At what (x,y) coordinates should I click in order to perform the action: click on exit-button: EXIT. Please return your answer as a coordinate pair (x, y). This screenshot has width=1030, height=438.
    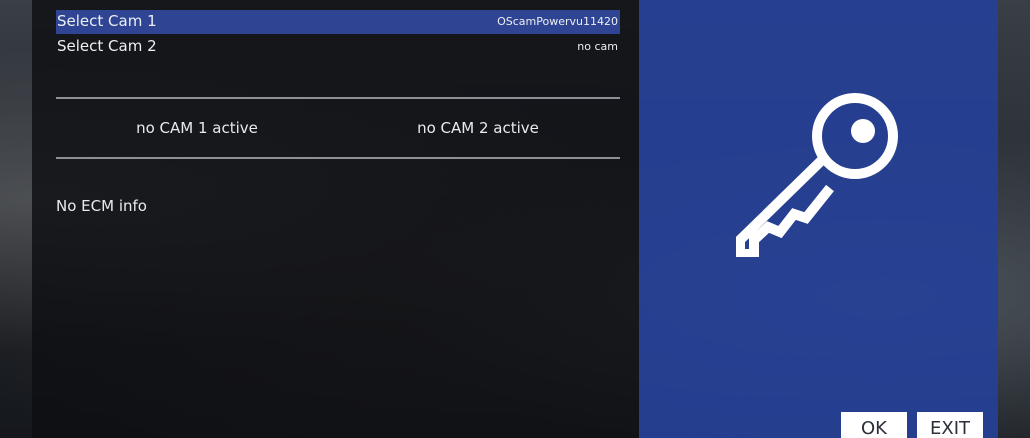
    Looking at the image, I should click on (950, 425).